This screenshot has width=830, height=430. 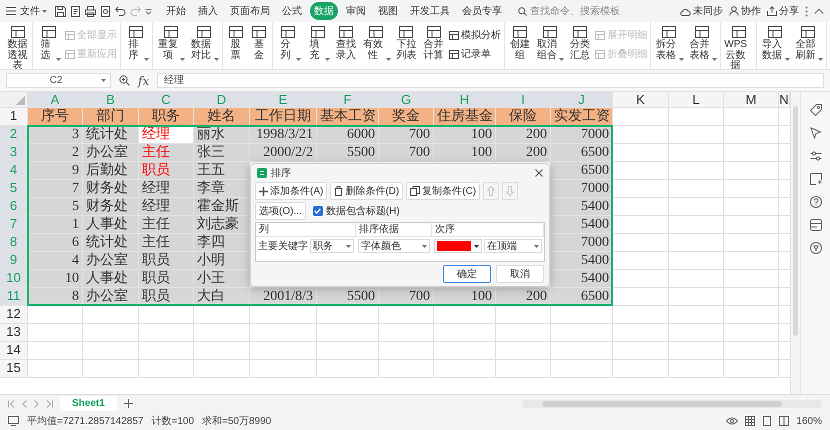 I want to click on vertical-scrollbar, so click(x=795, y=243).